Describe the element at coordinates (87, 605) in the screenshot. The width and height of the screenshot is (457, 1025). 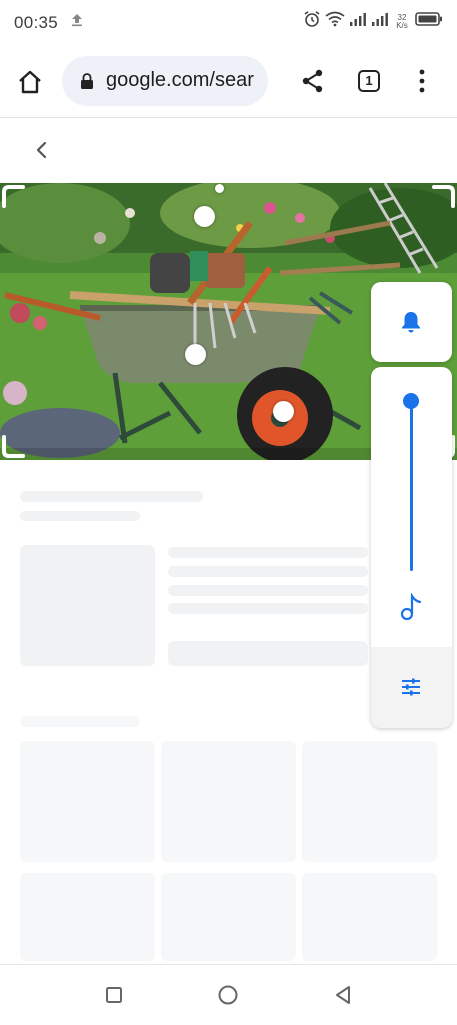
I see `skeleton-thumbnail` at that location.